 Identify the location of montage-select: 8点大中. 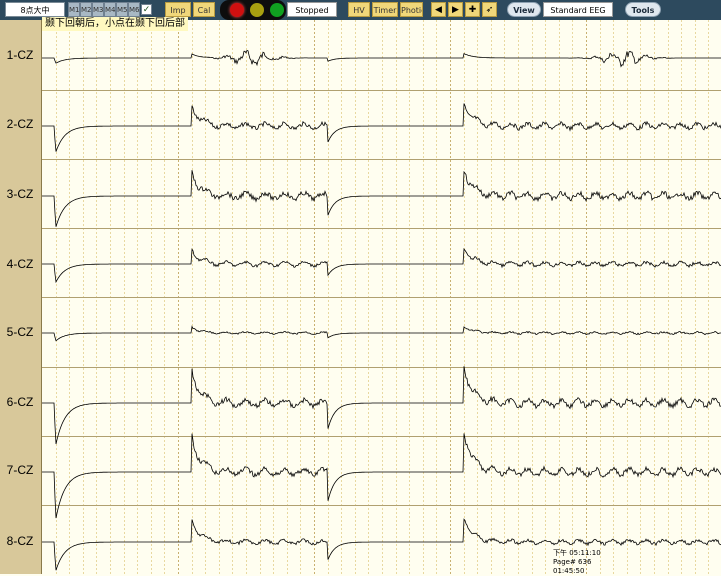
(35, 9).